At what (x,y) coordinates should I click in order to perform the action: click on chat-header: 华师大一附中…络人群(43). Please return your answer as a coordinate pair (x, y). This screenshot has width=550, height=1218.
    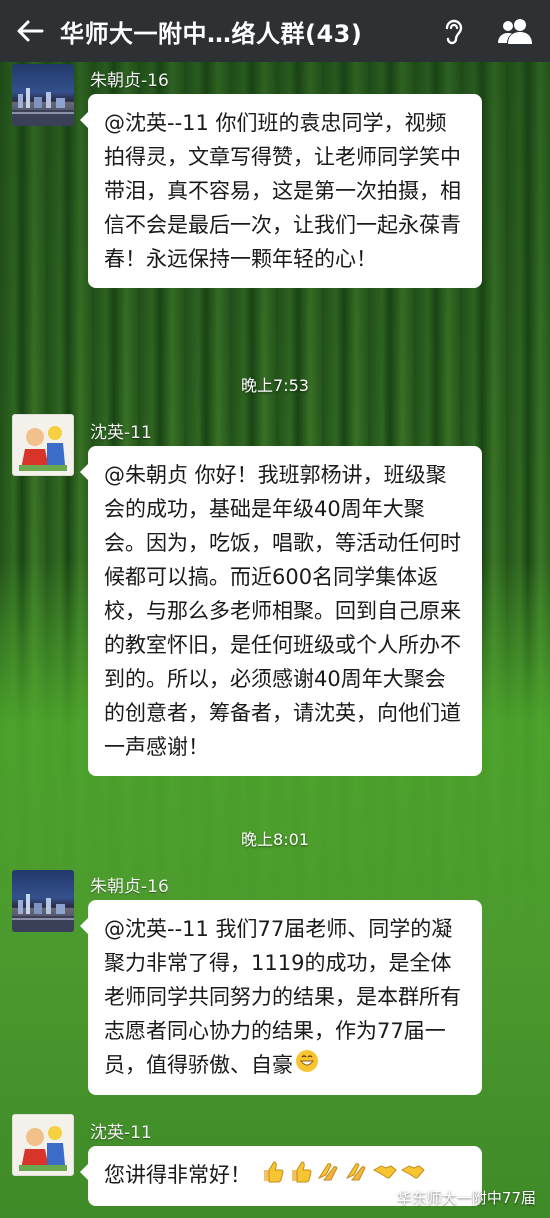
    Looking at the image, I should click on (275, 31).